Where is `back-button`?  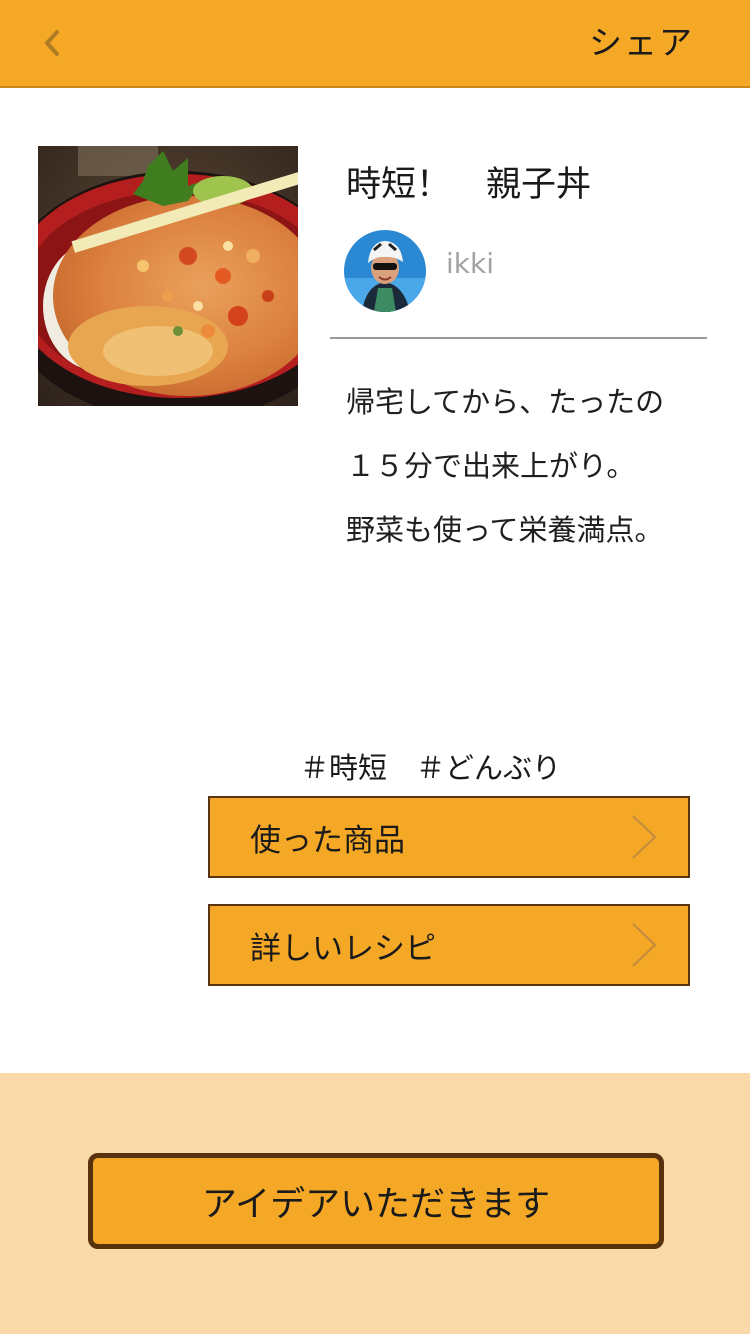 back-button is located at coordinates (52, 43).